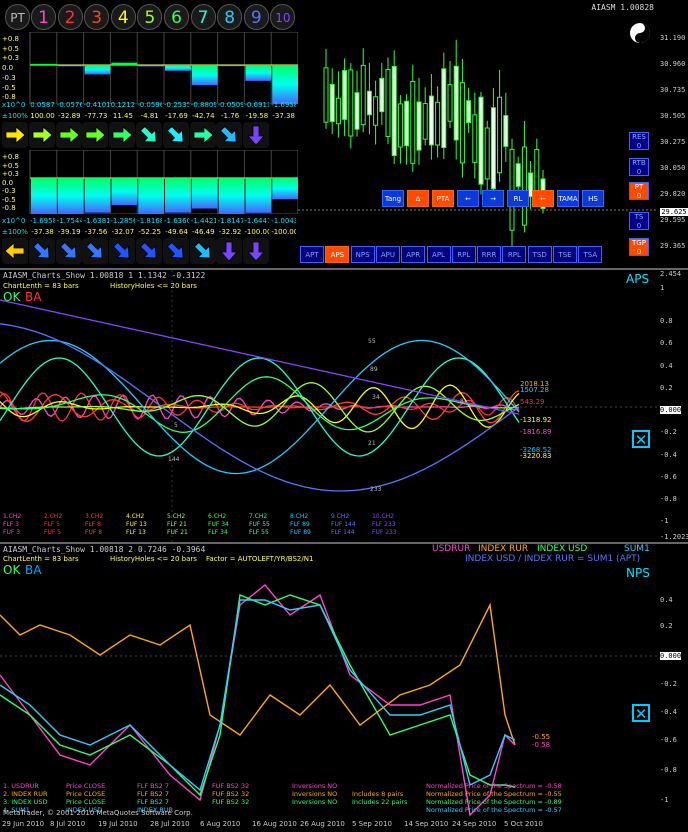 This screenshot has width=688, height=832. What do you see at coordinates (17, 17) in the screenshot?
I see `pt-button: PT` at bounding box center [17, 17].